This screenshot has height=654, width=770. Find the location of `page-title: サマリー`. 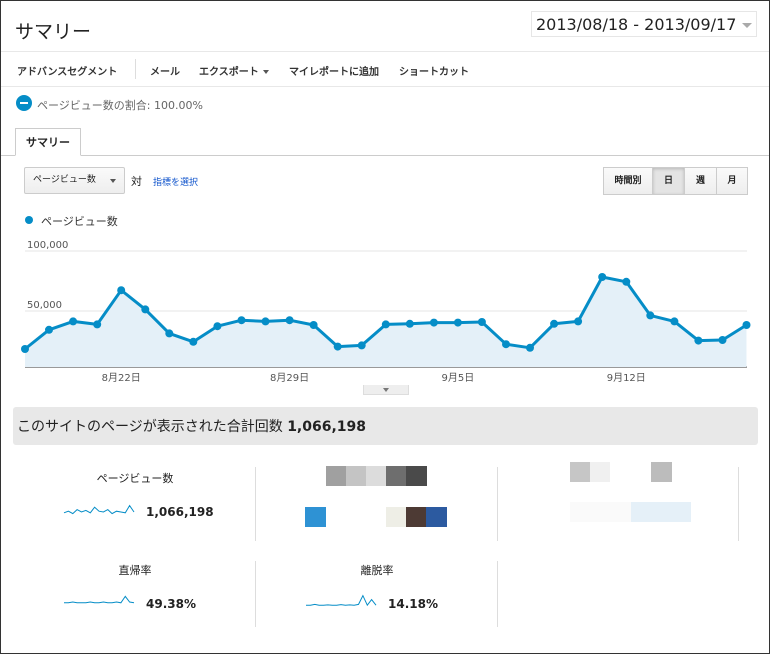

page-title: サマリー is located at coordinates (53, 32).